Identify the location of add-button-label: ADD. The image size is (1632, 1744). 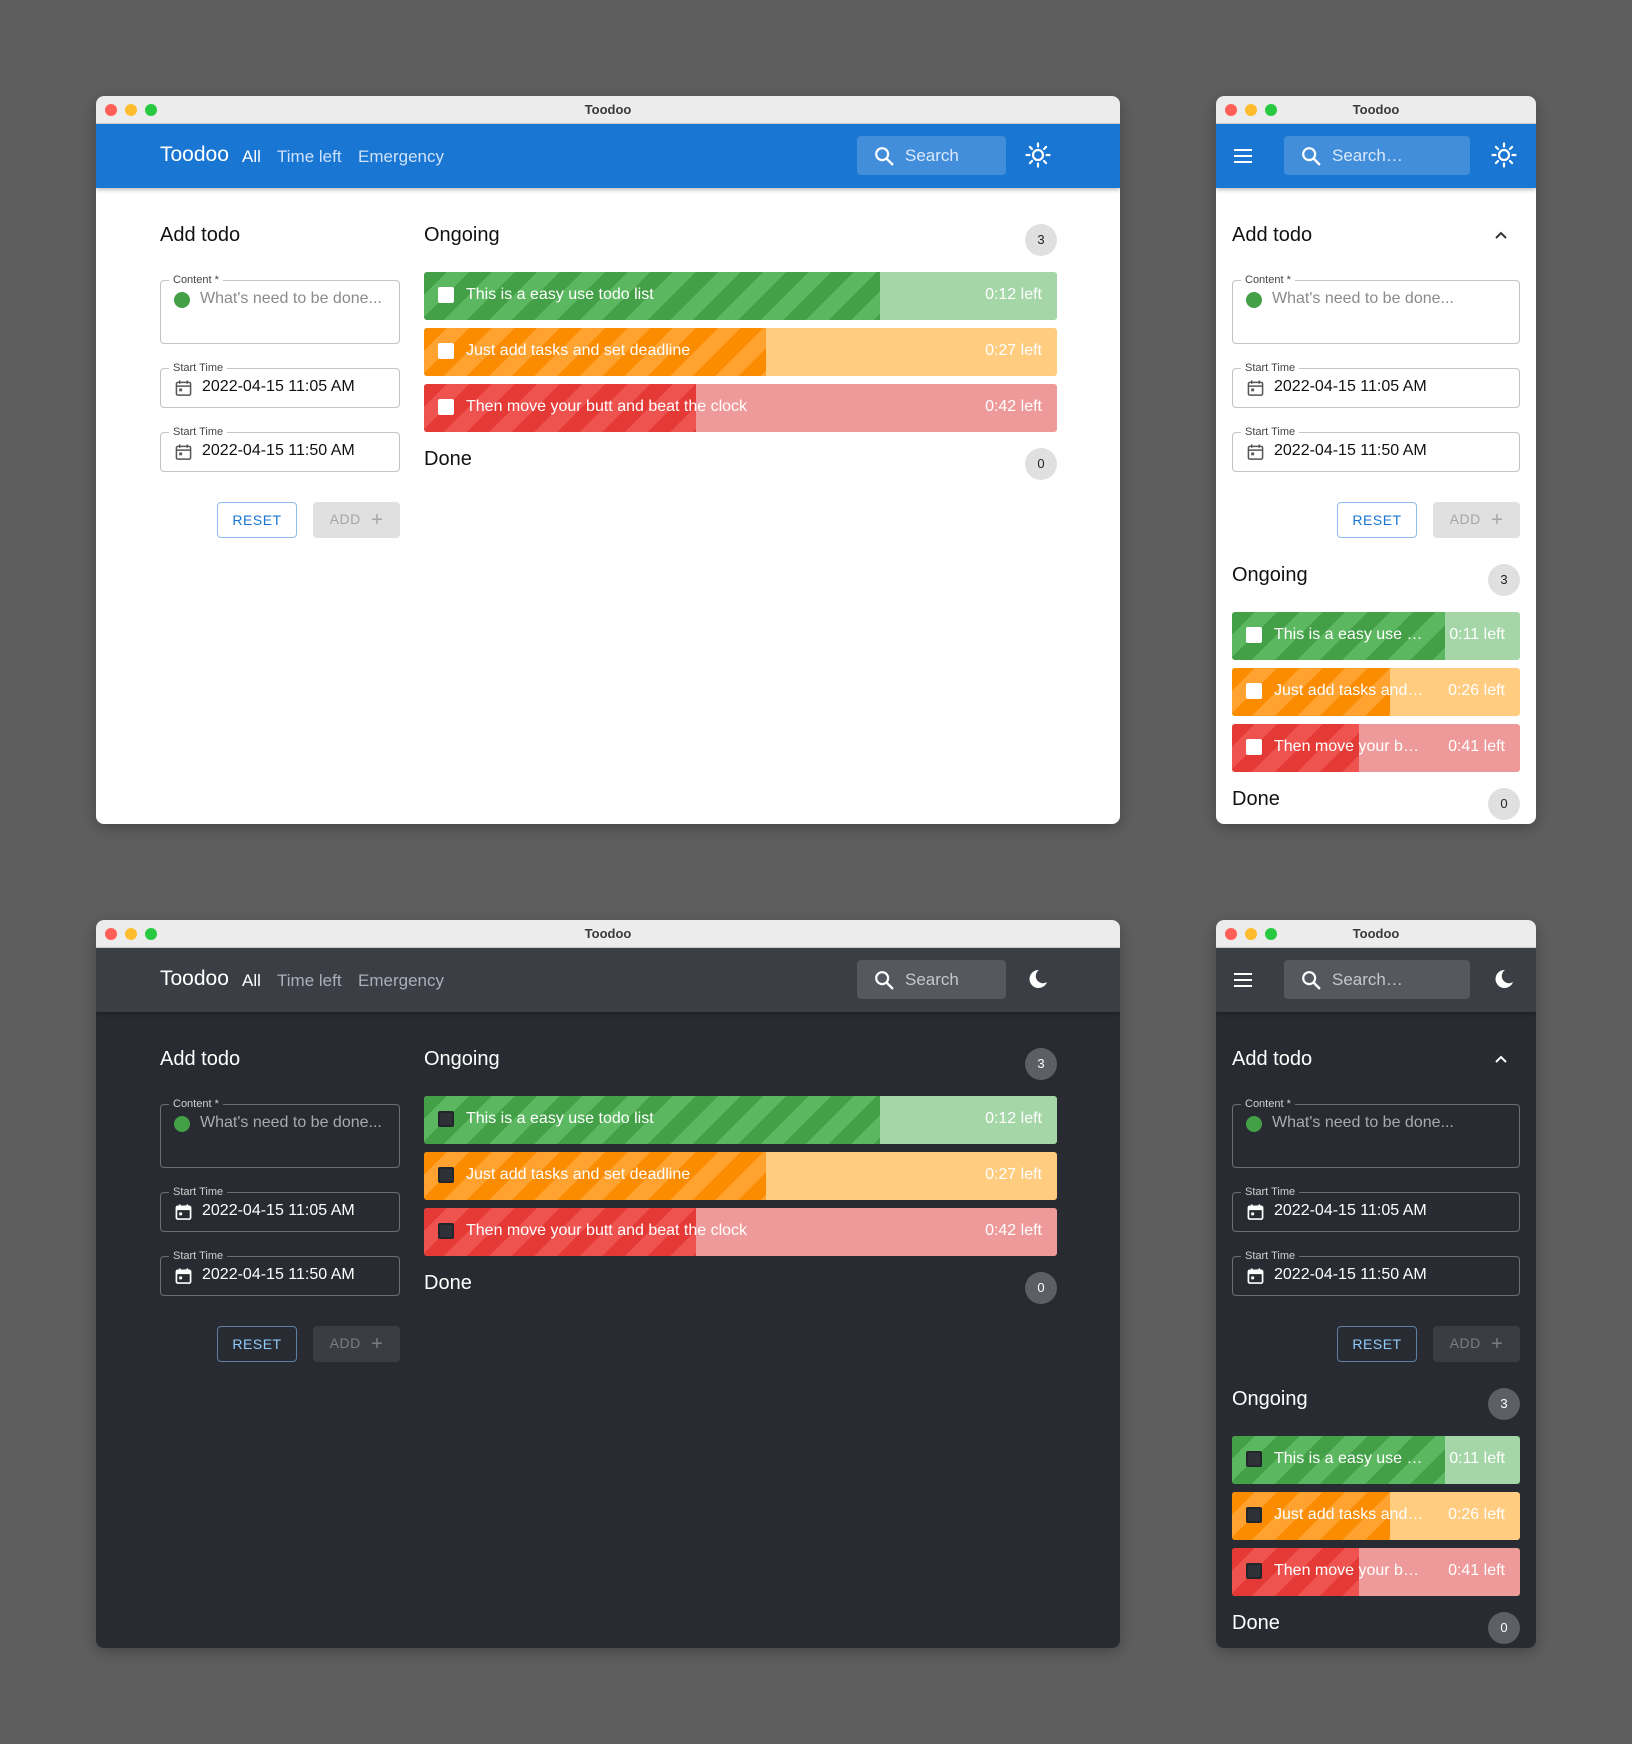
(345, 519).